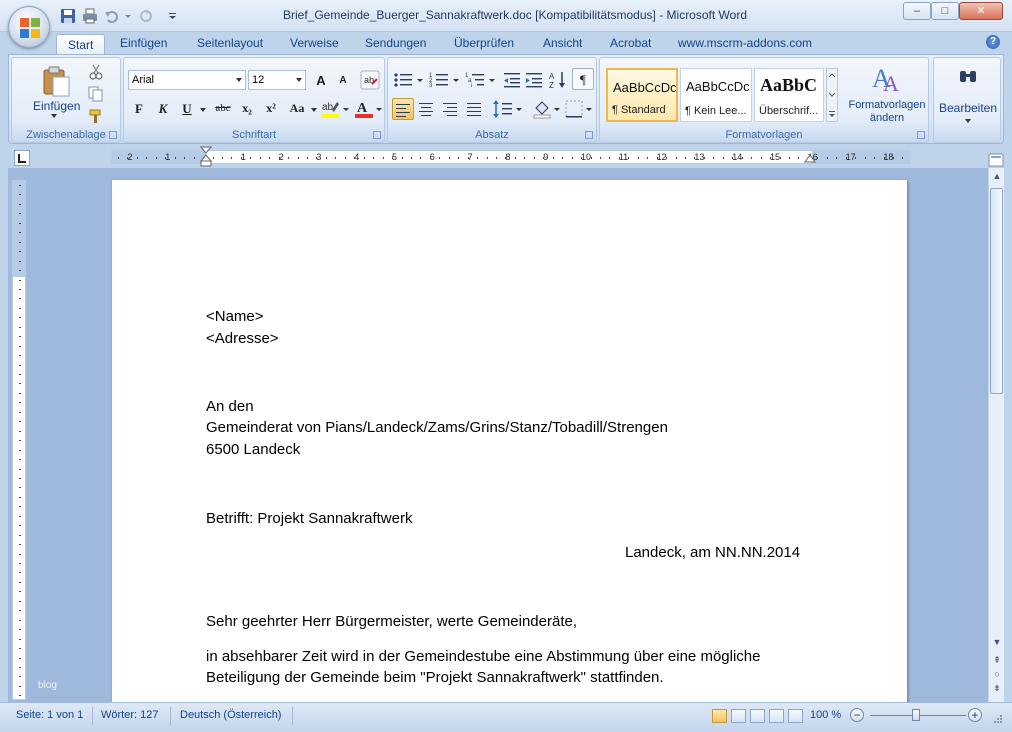  Describe the element at coordinates (112, 16) in the screenshot. I see `undo-icon` at that location.